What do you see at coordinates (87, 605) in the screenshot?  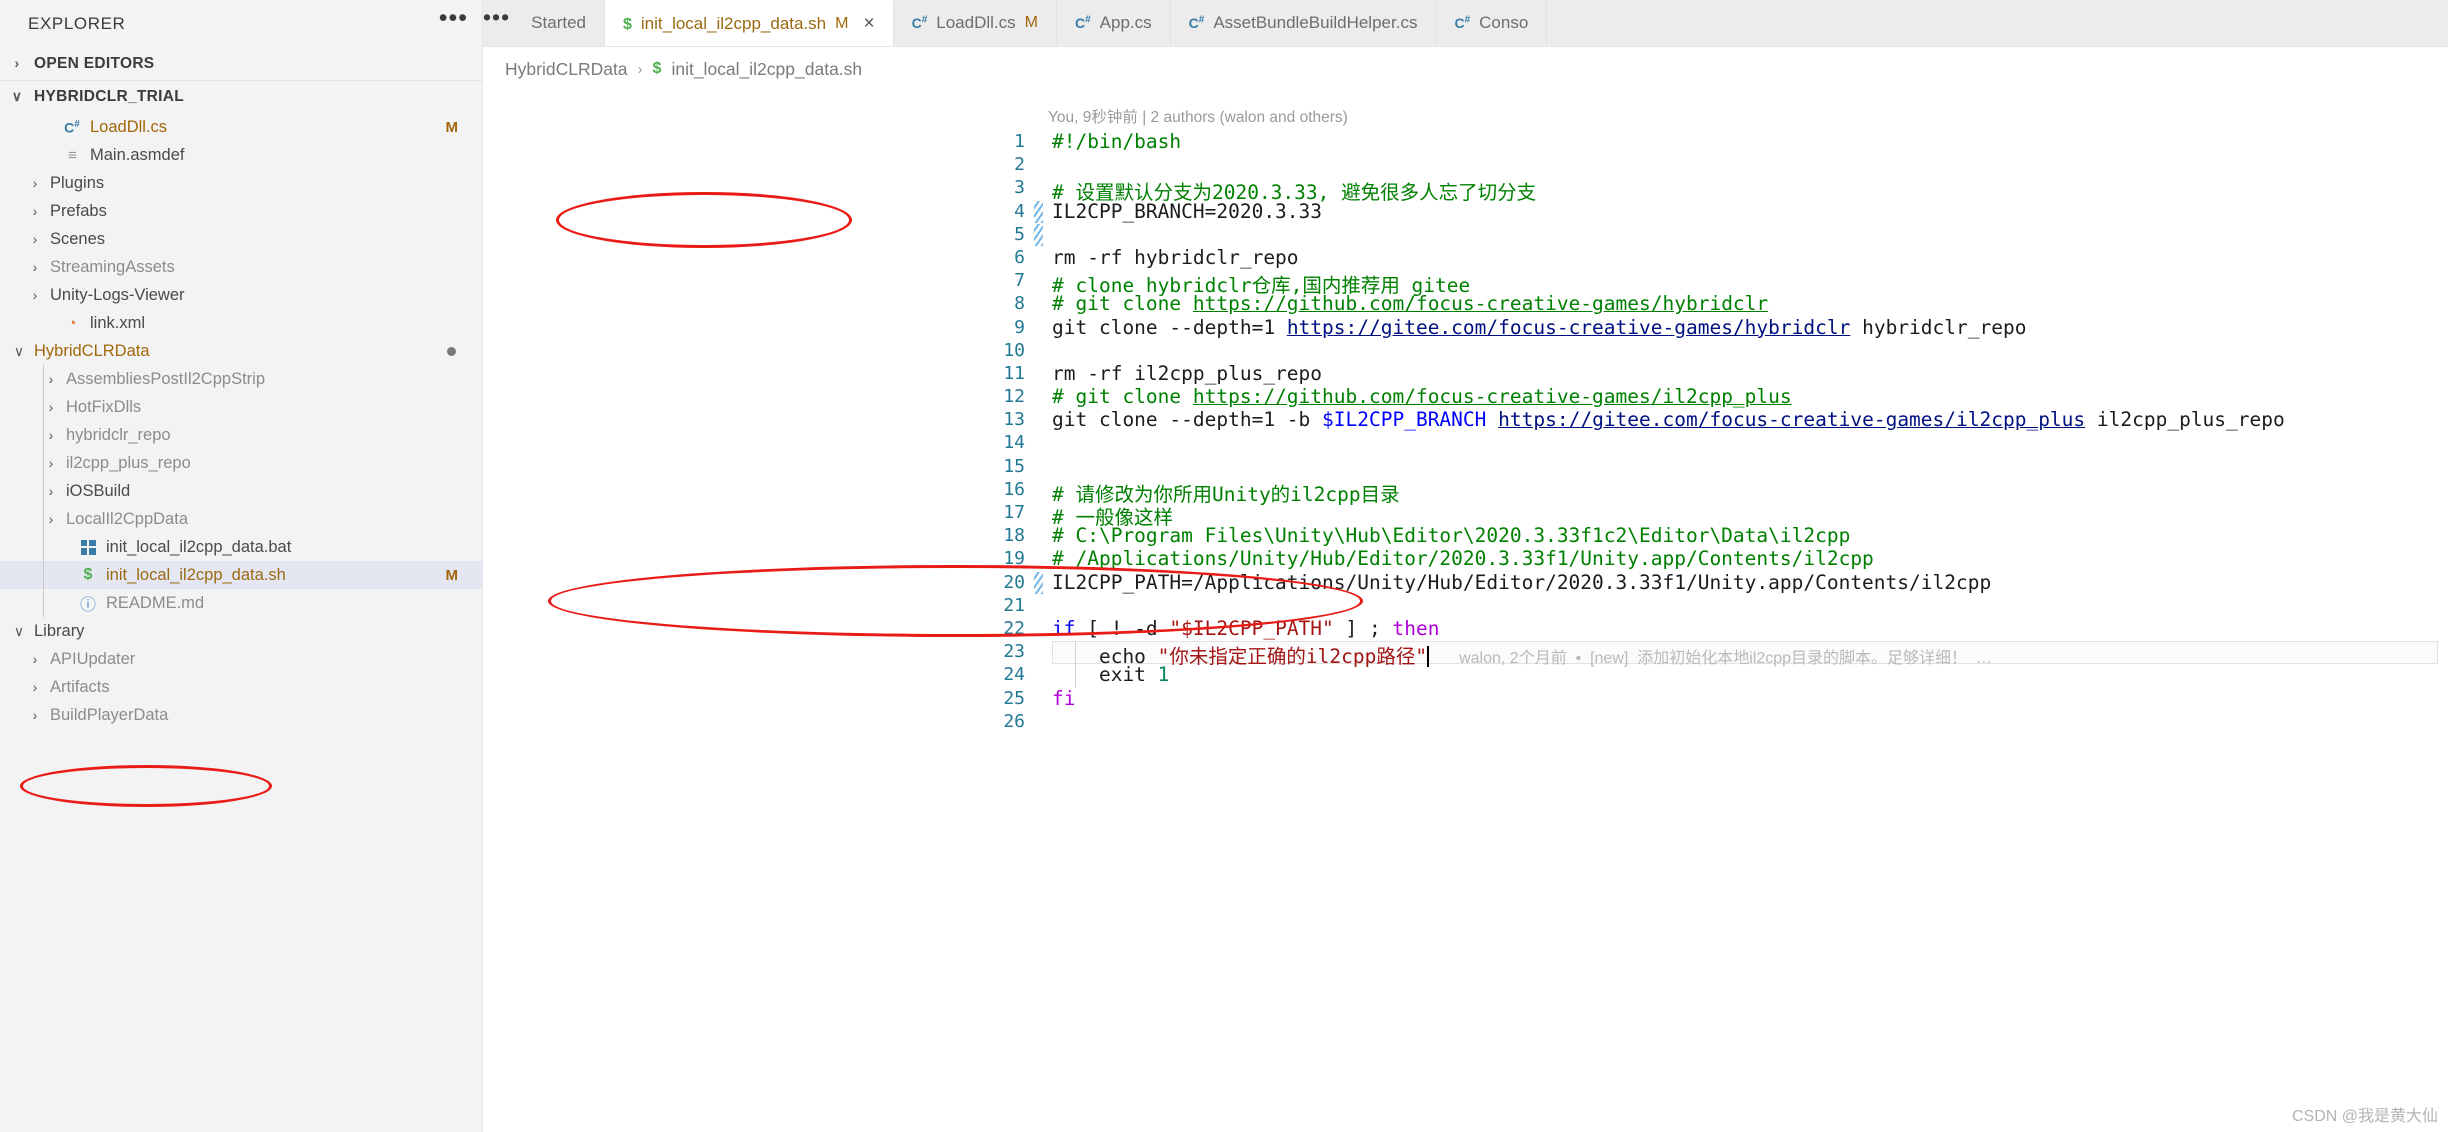 I see `markdown-icon: ⓘ` at bounding box center [87, 605].